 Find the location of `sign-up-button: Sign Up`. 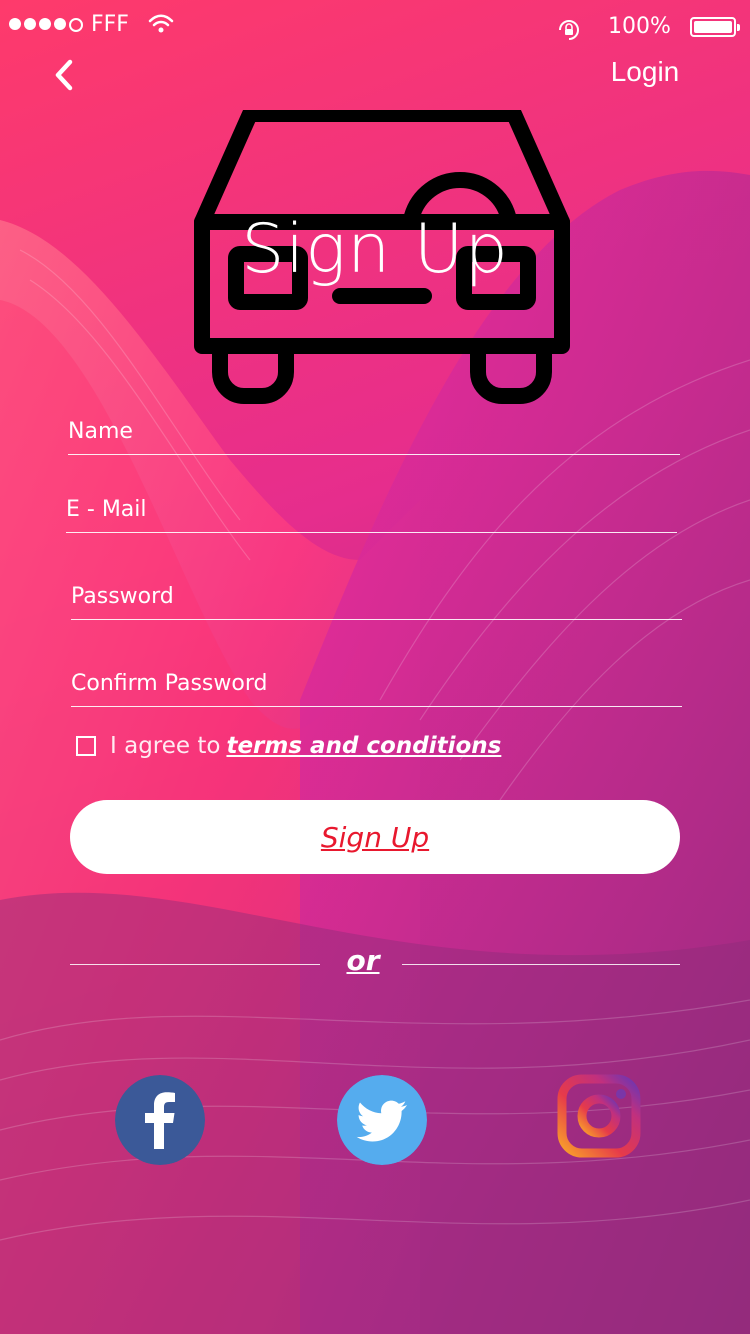

sign-up-button: Sign Up is located at coordinates (375, 837).